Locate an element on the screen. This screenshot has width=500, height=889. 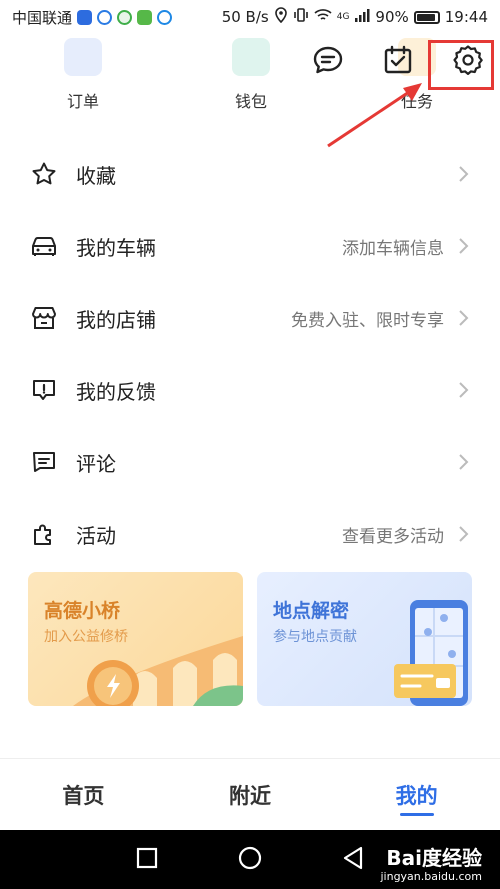
status-left: 中国联通 is located at coordinates (92, 17).